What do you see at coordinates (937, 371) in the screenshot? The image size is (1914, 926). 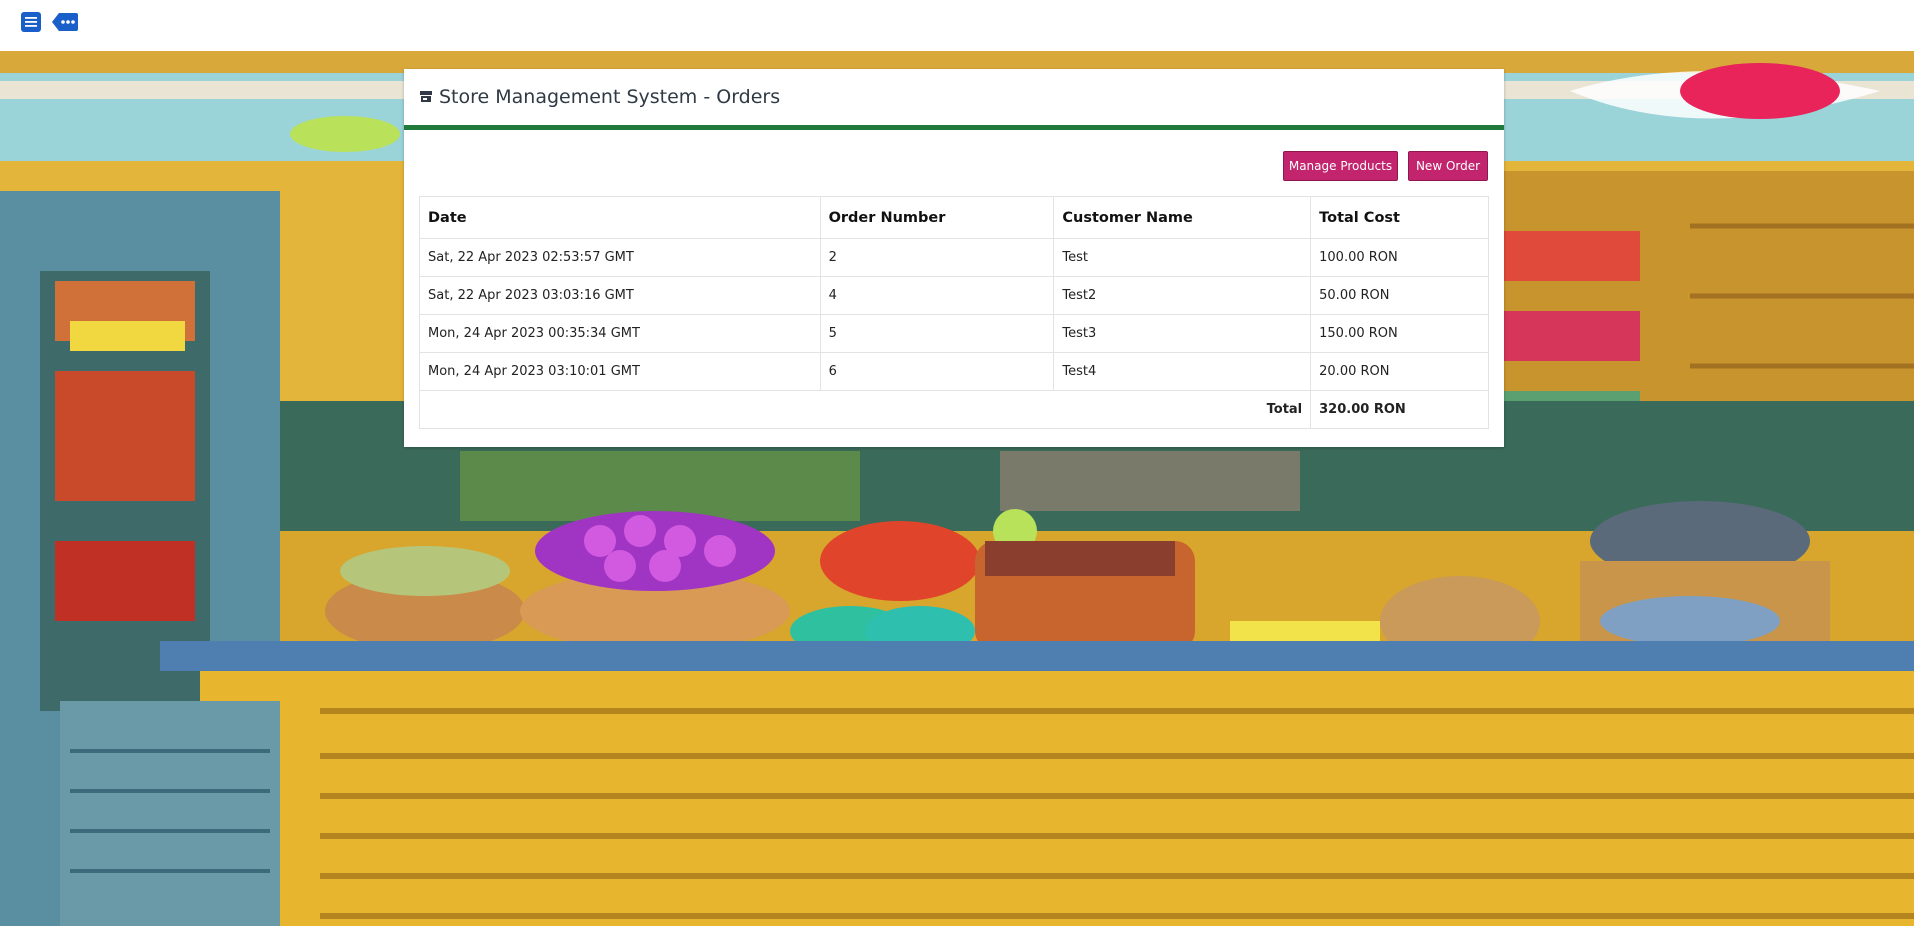 I see `cell-order-number: 6` at bounding box center [937, 371].